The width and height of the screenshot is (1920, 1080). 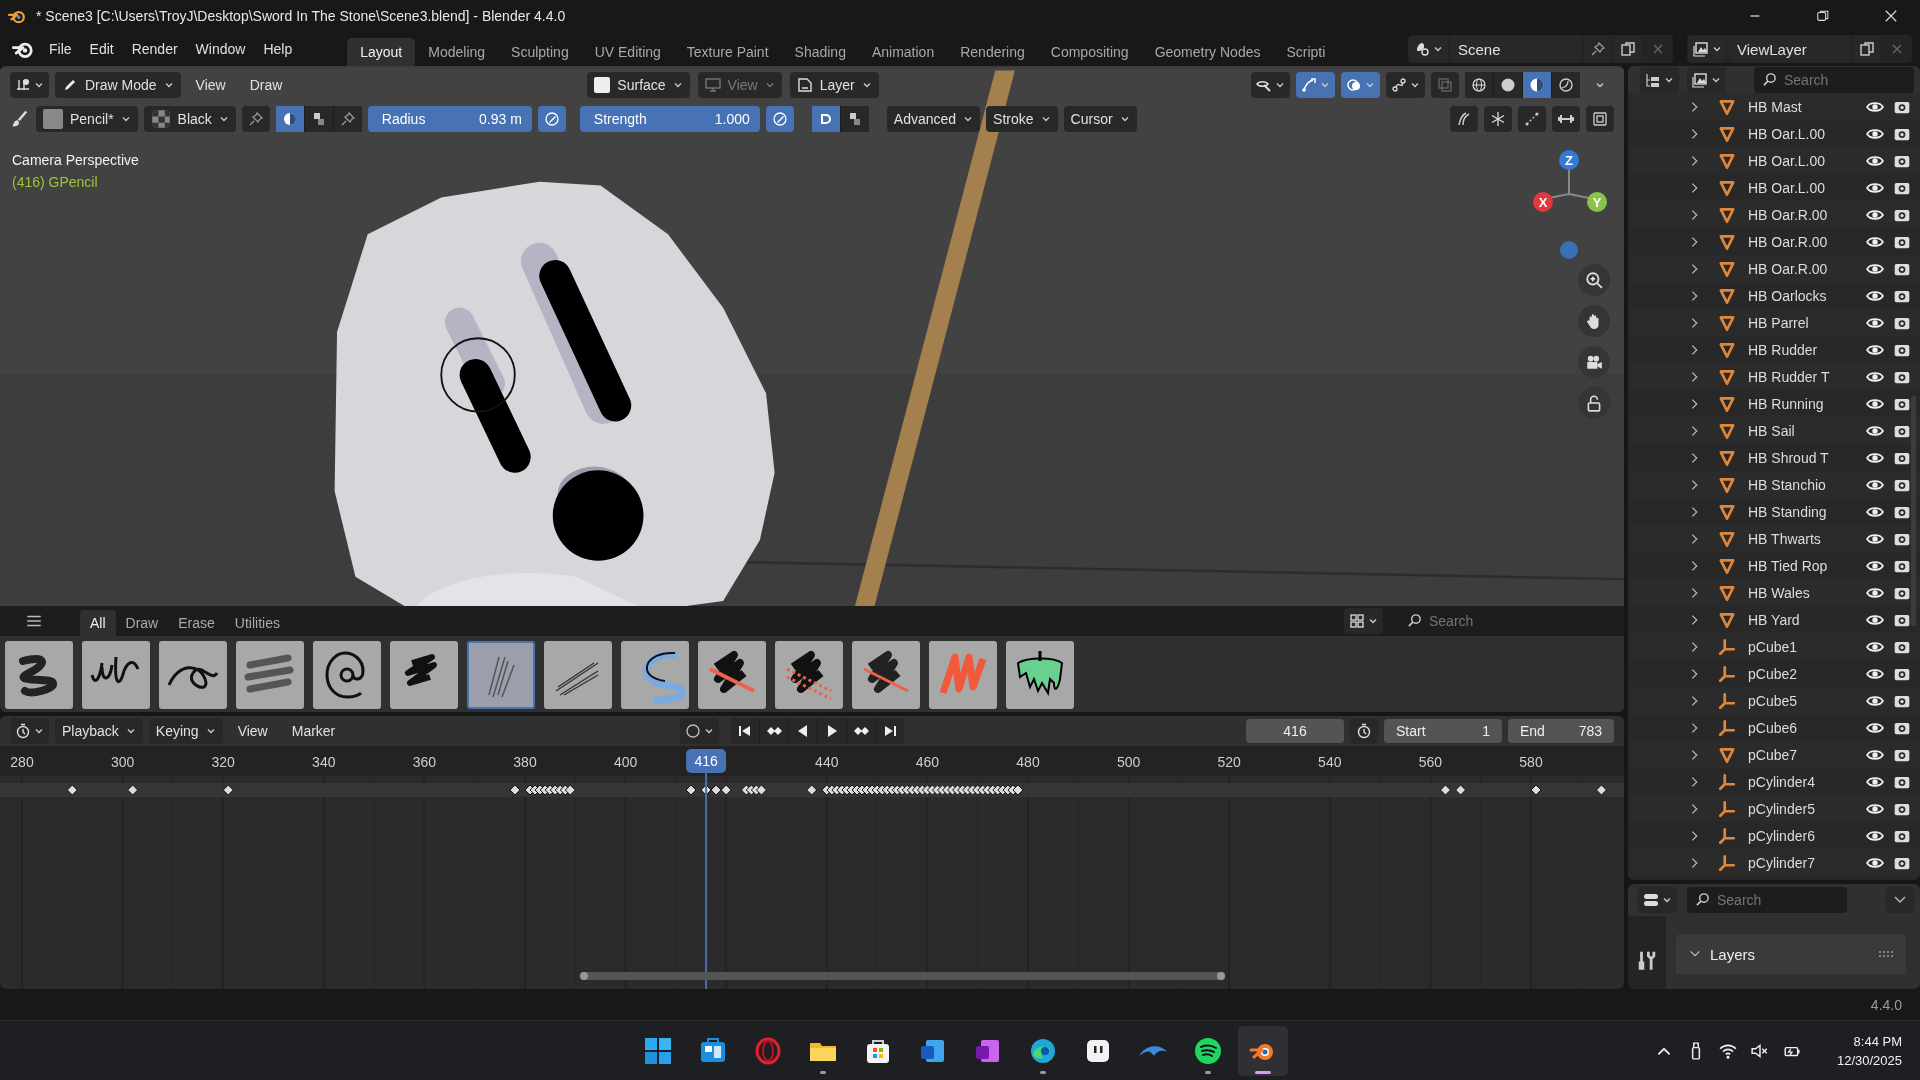 What do you see at coordinates (1560, 205) in the screenshot?
I see `navigation-gizmo: Z X Y` at bounding box center [1560, 205].